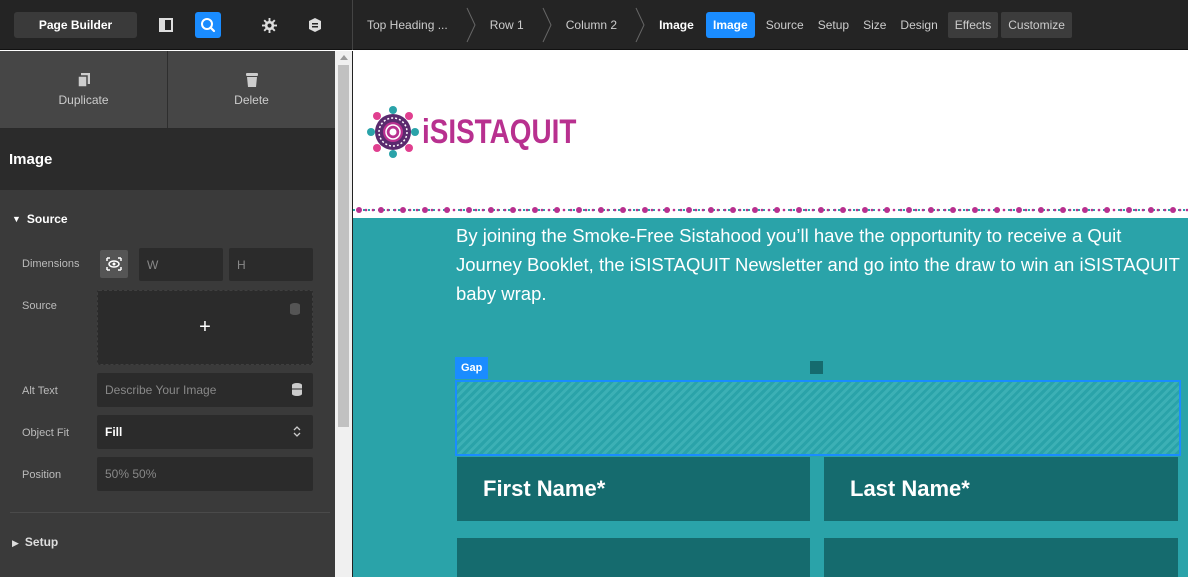  I want to click on mandala-logo-icon, so click(393, 132).